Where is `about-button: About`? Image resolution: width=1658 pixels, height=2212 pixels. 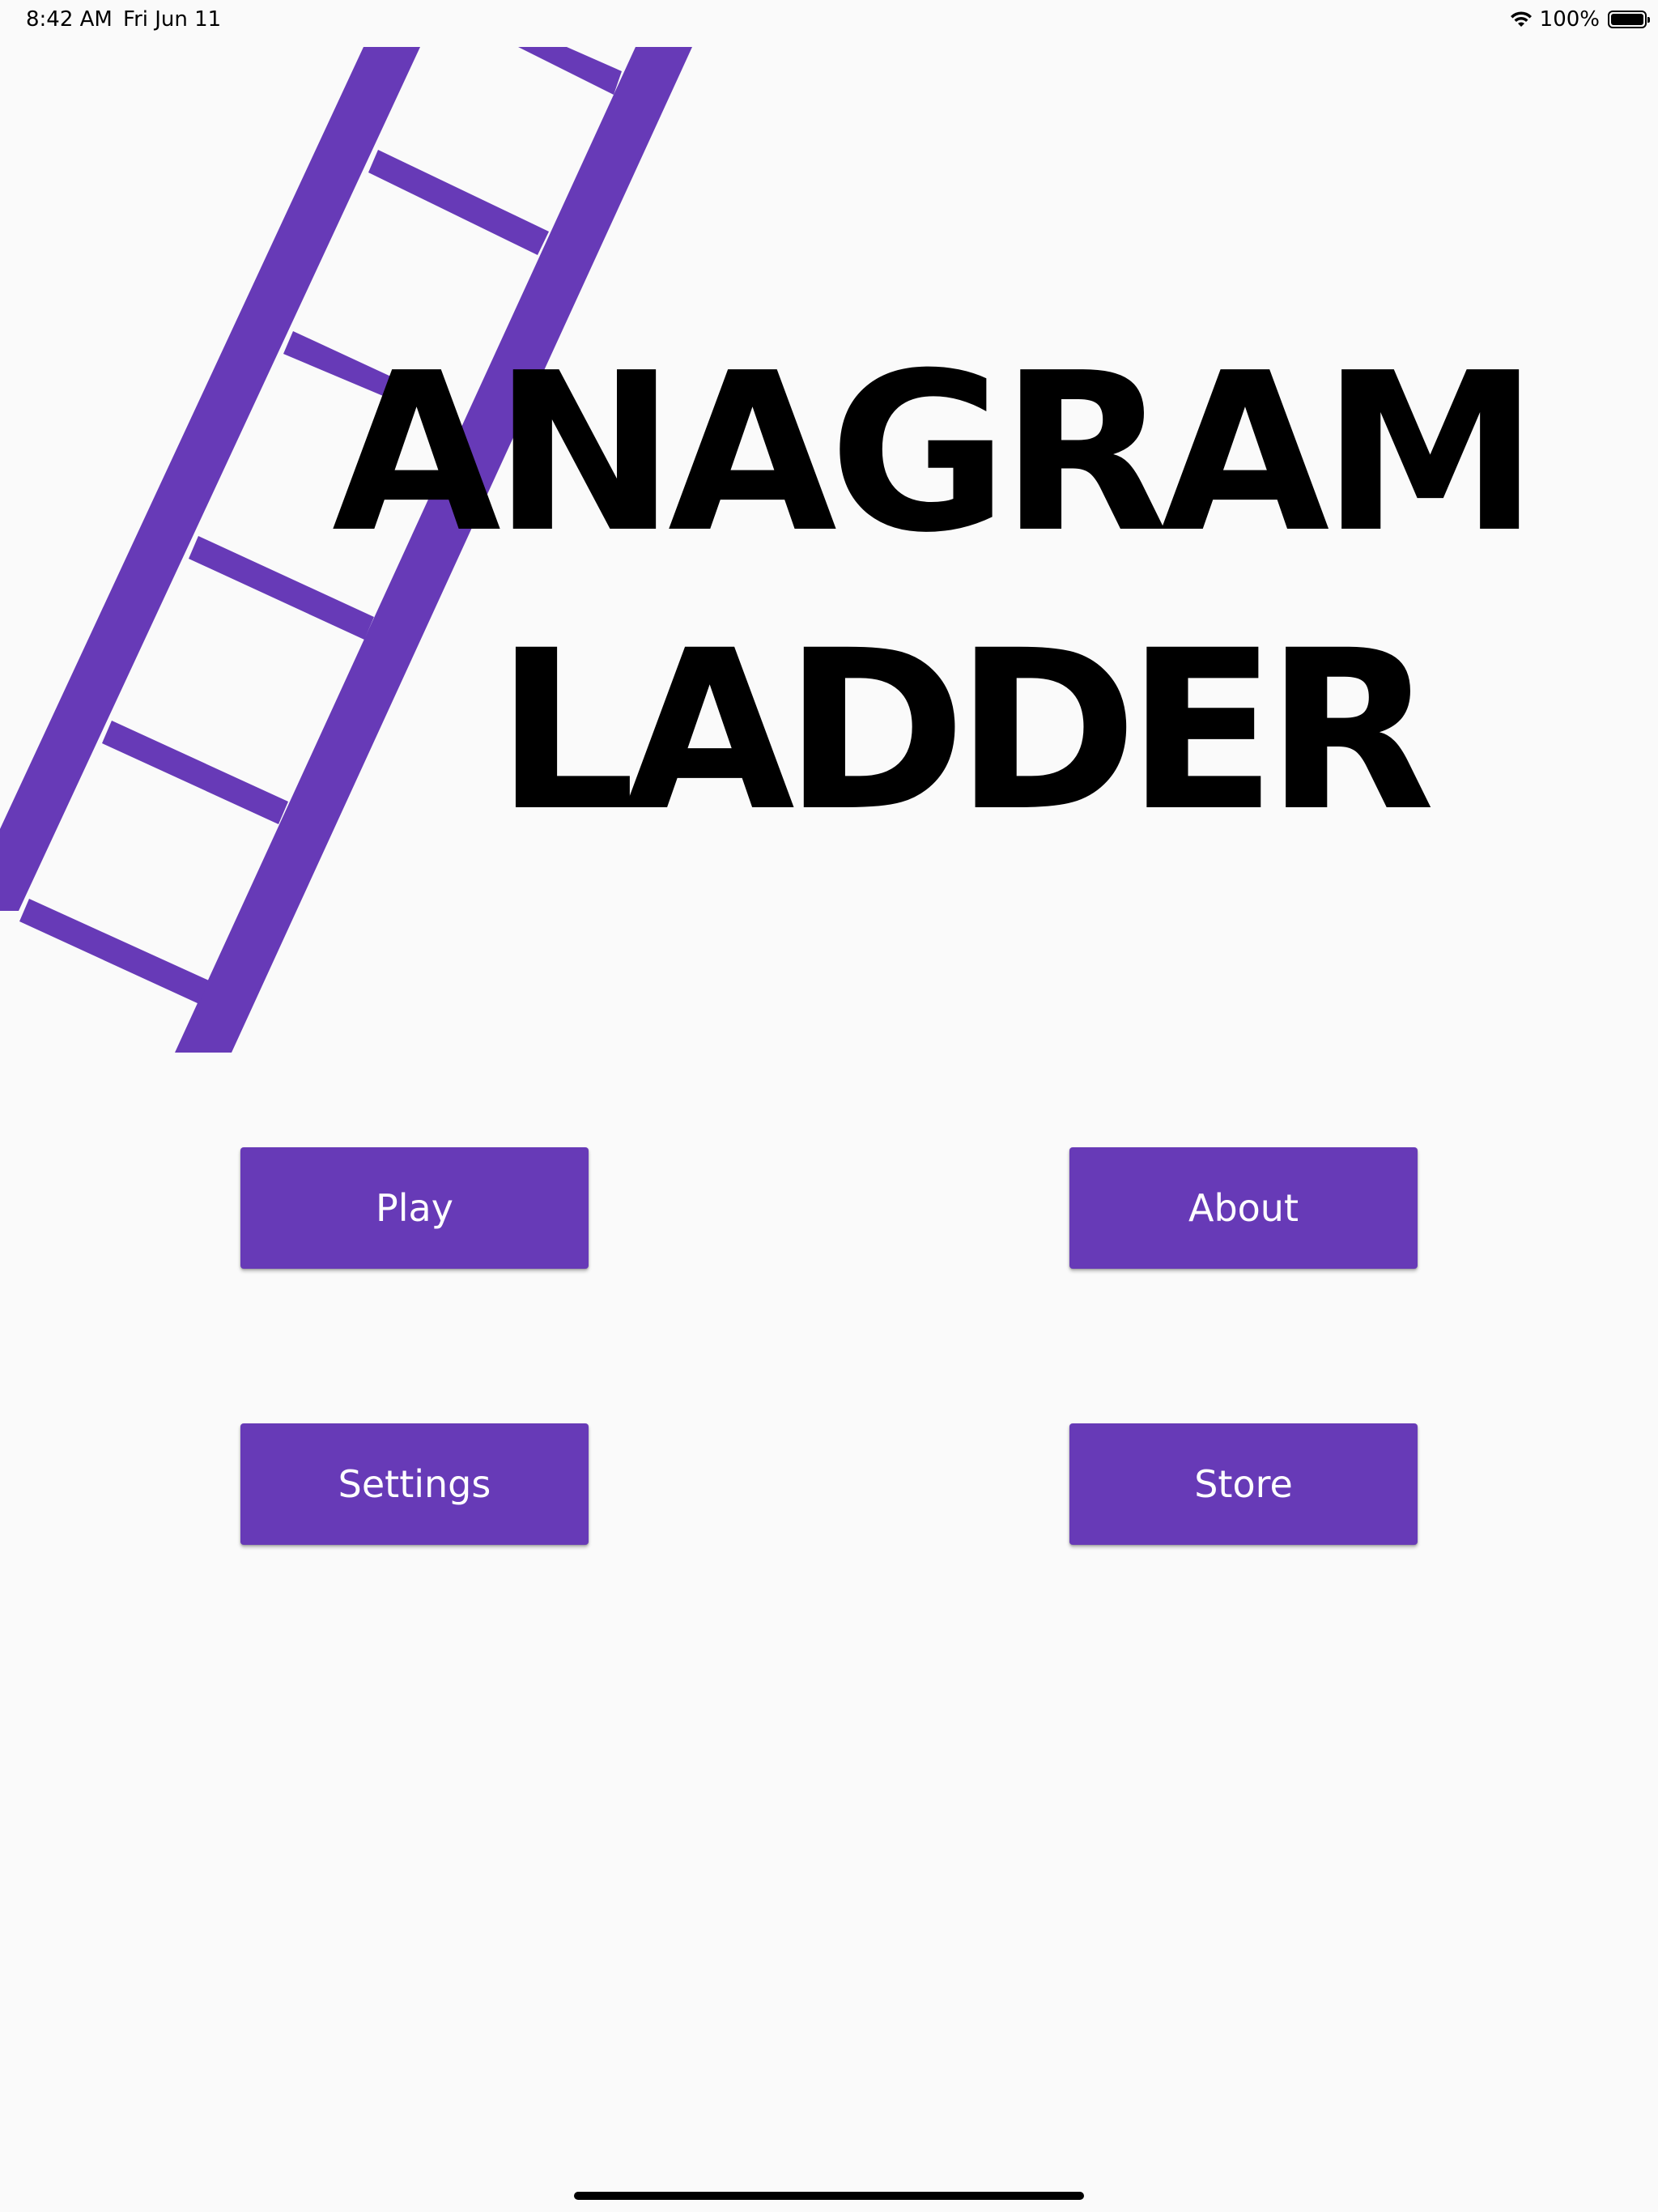 about-button: About is located at coordinates (1243, 1208).